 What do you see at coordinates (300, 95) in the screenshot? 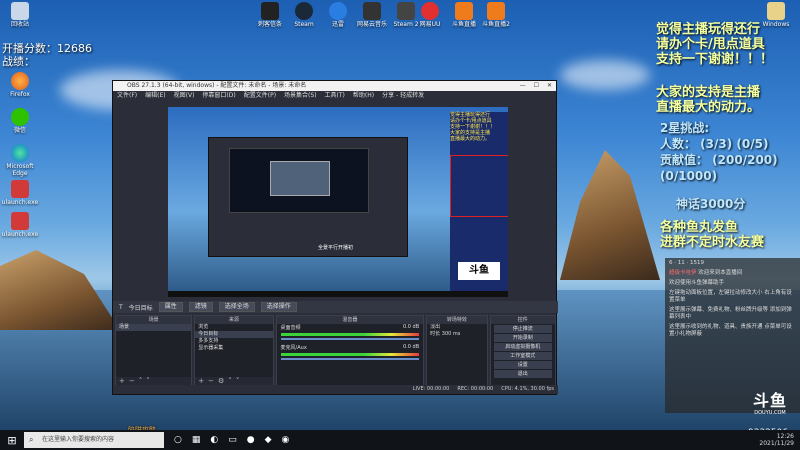
I see `menu-scene-collection: 场景集合(S)` at bounding box center [300, 95].